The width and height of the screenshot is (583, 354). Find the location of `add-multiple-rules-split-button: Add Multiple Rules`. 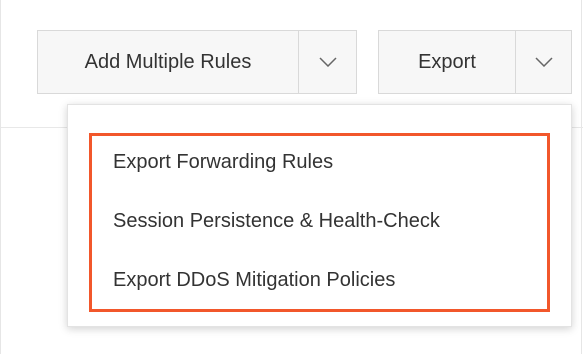

add-multiple-rules-split-button: Add Multiple Rules is located at coordinates (197, 62).